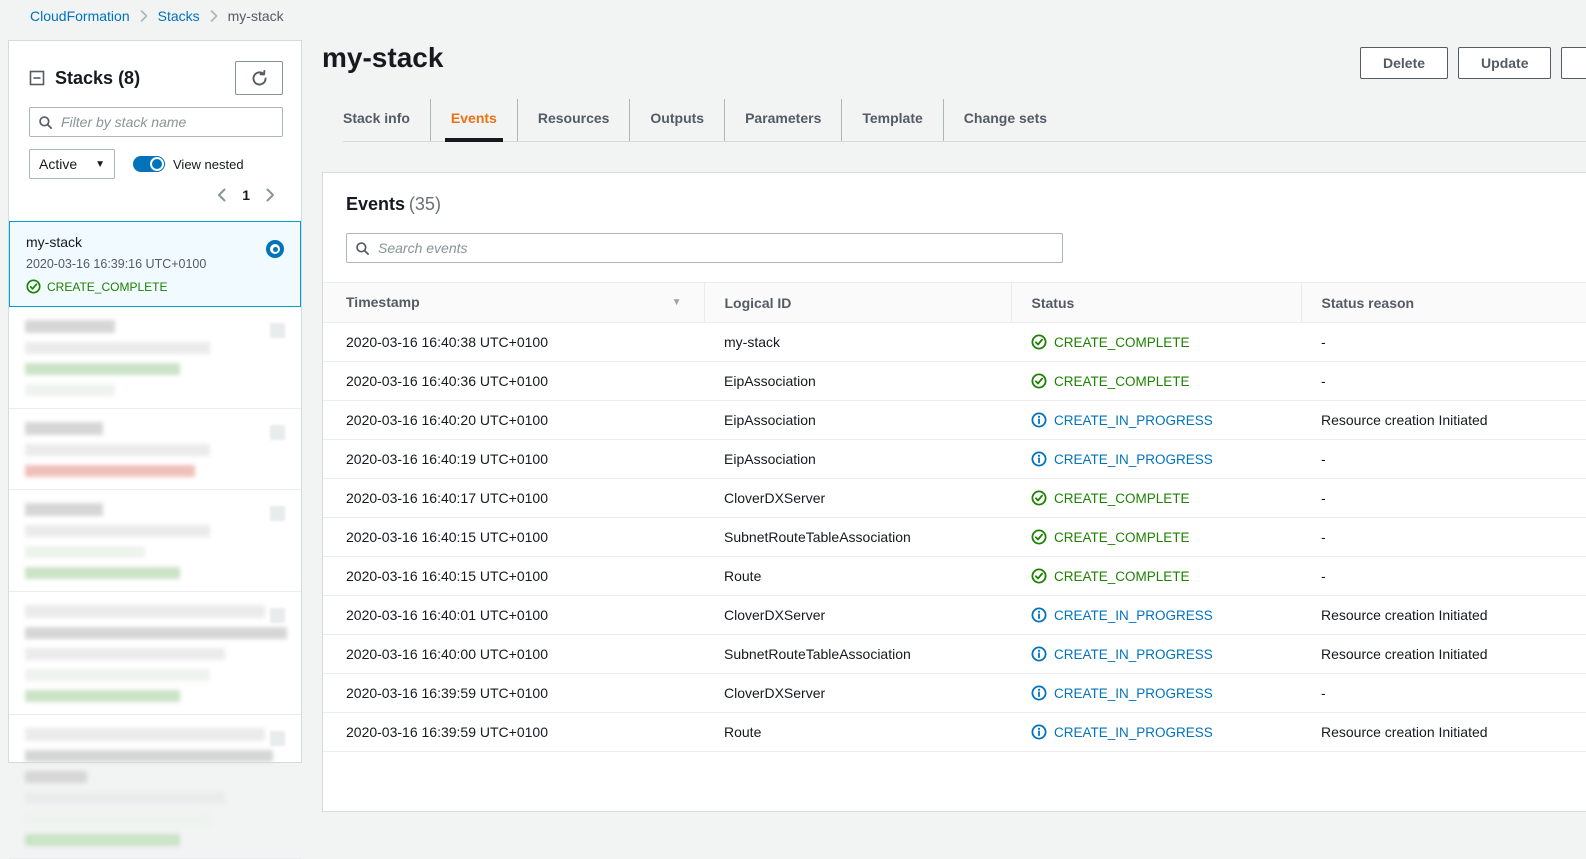  I want to click on toggle-knob, so click(157, 164).